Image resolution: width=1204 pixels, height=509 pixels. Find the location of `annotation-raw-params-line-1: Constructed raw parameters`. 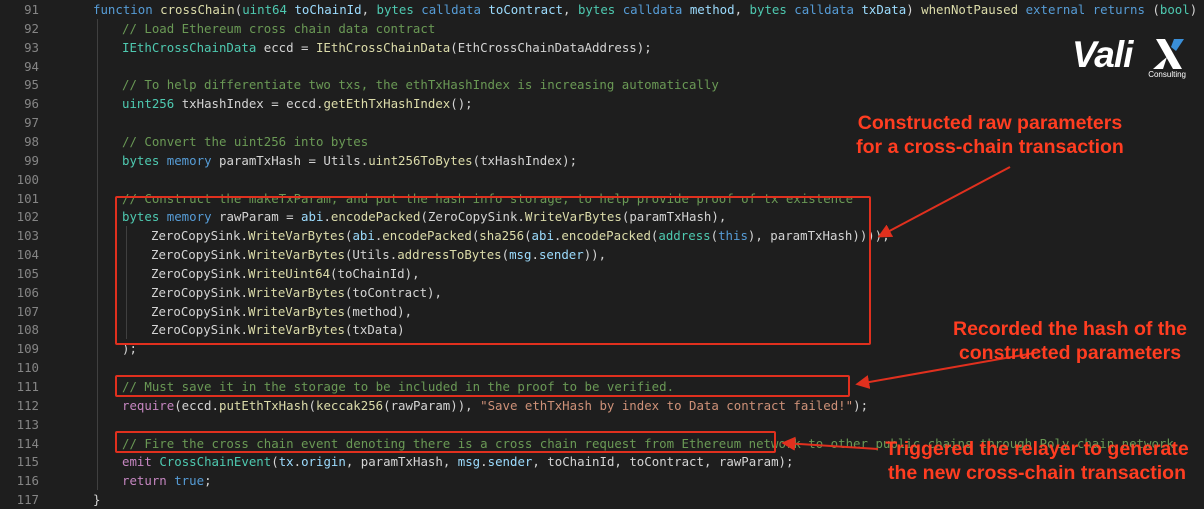

annotation-raw-params-line-1: Constructed raw parameters is located at coordinates (990, 123).